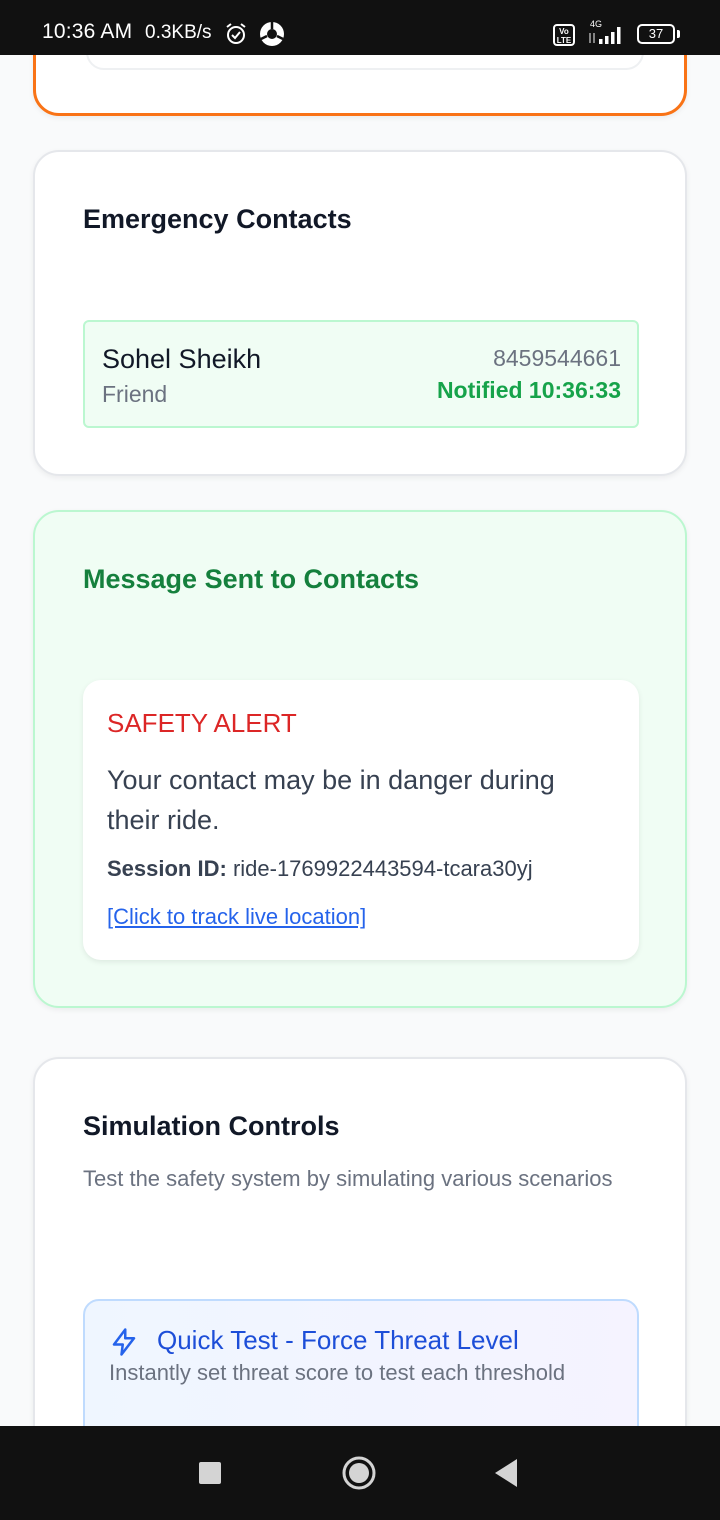  What do you see at coordinates (272, 34) in the screenshot?
I see `browser-icon` at bounding box center [272, 34].